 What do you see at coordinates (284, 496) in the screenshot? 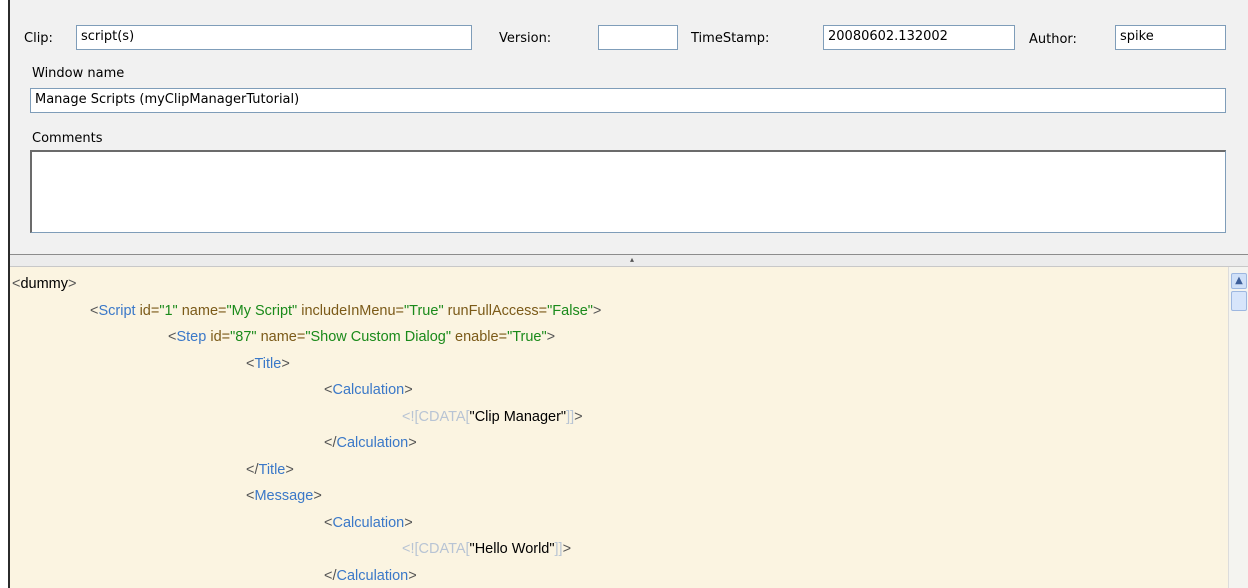
I see `code-token: Message` at bounding box center [284, 496].